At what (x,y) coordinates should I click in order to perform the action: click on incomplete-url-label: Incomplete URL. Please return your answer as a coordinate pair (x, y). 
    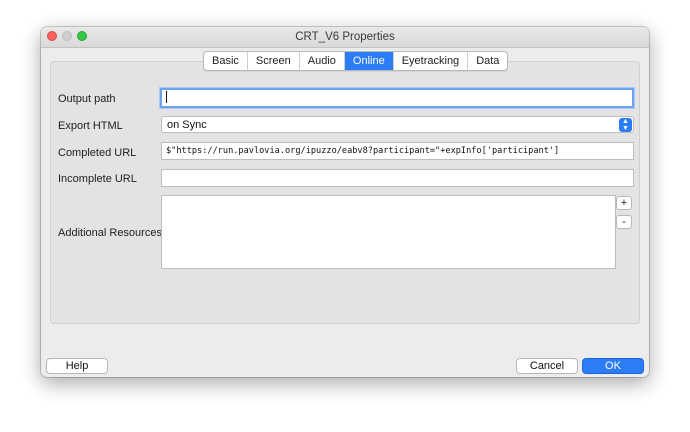
    Looking at the image, I should click on (97, 179).